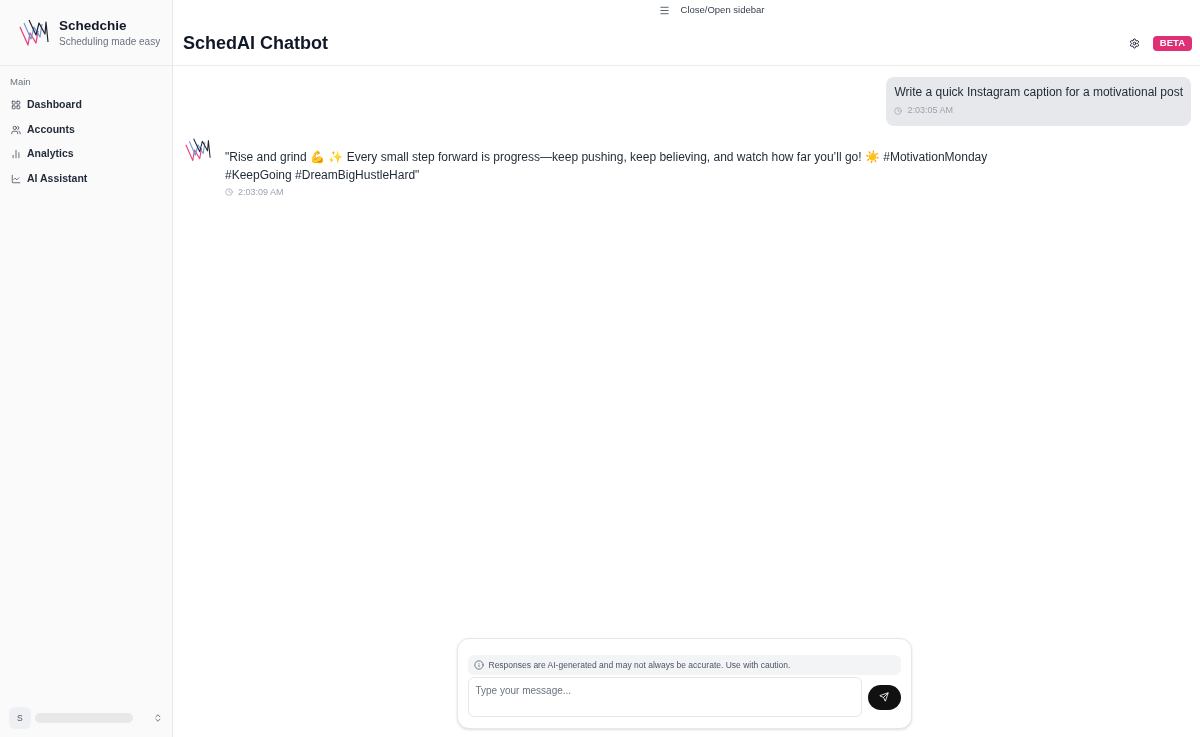 The image size is (1200, 737). I want to click on message-time: 2:03:05 AM, so click(930, 110).